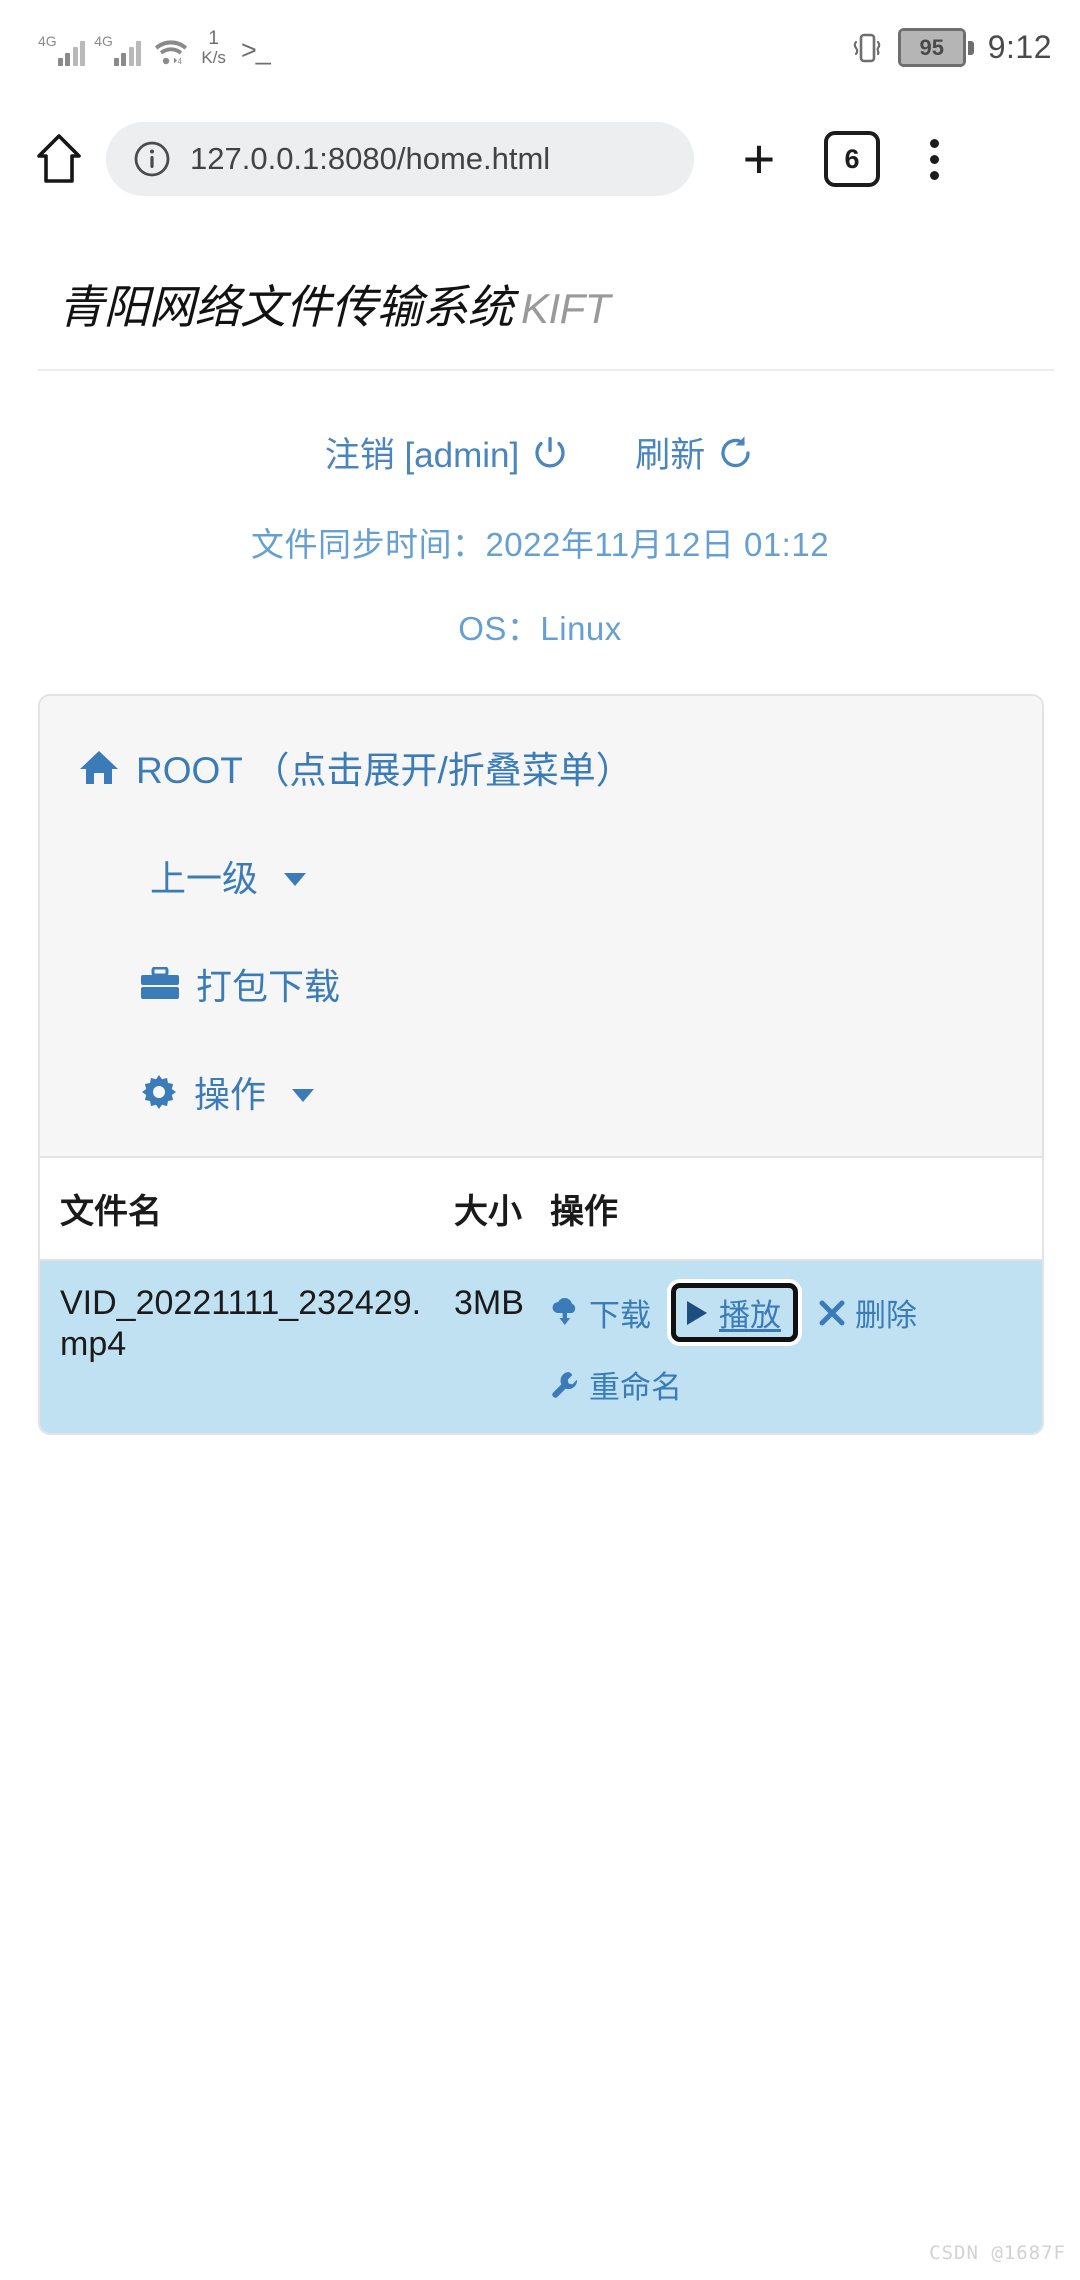 This screenshot has width=1080, height=2280. What do you see at coordinates (247, 1346) in the screenshot?
I see `file-name-cell: VID_20221111_232429.mp4` at bounding box center [247, 1346].